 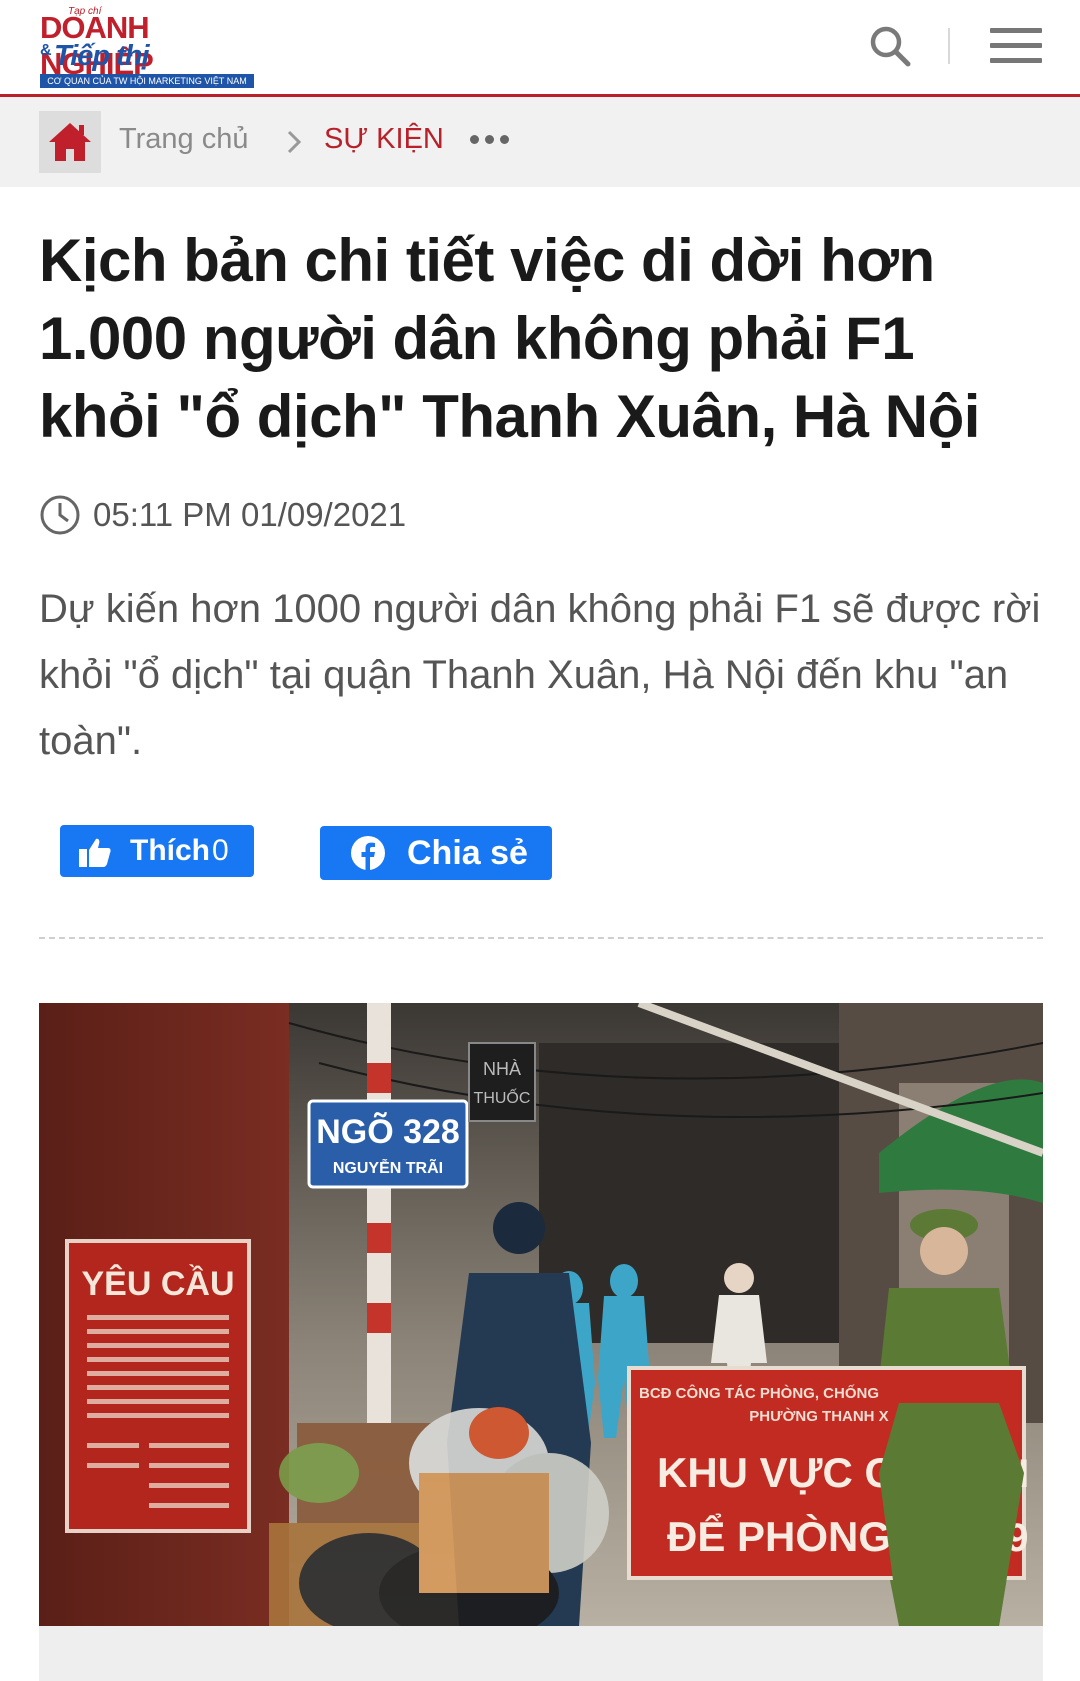 I want to click on share-button: Chia sẻ, so click(x=436, y=853).